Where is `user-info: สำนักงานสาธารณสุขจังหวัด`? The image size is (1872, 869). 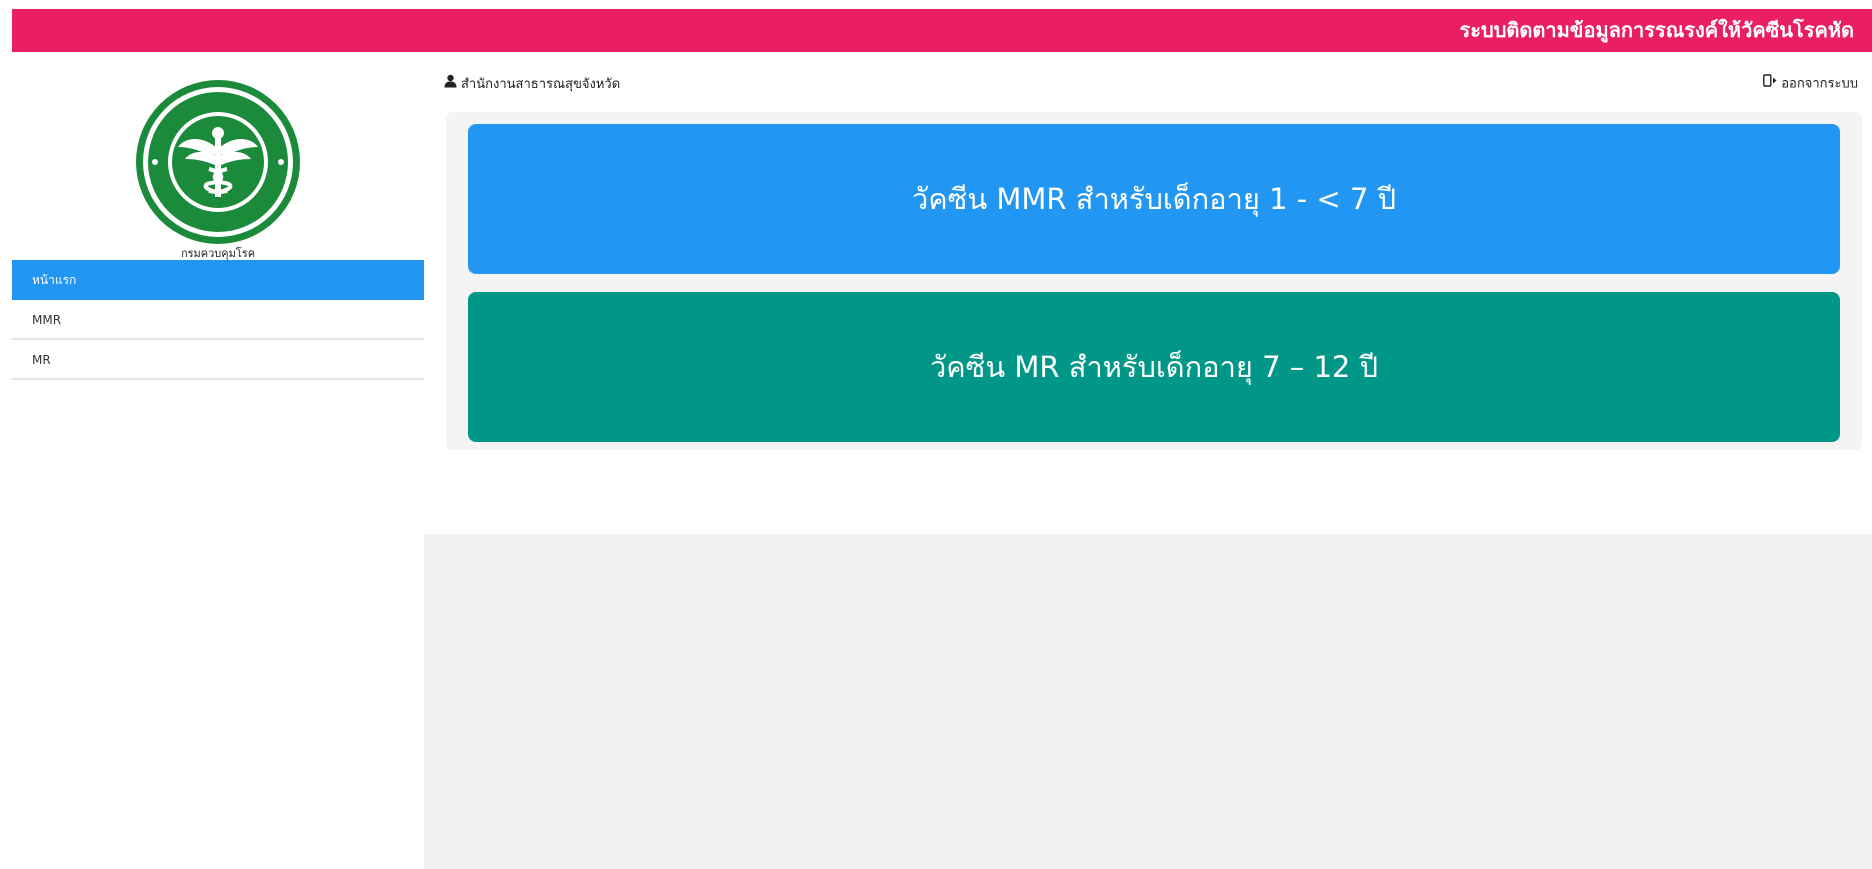
user-info: สำนักงานสาธารณสุขจังหวัด is located at coordinates (532, 84).